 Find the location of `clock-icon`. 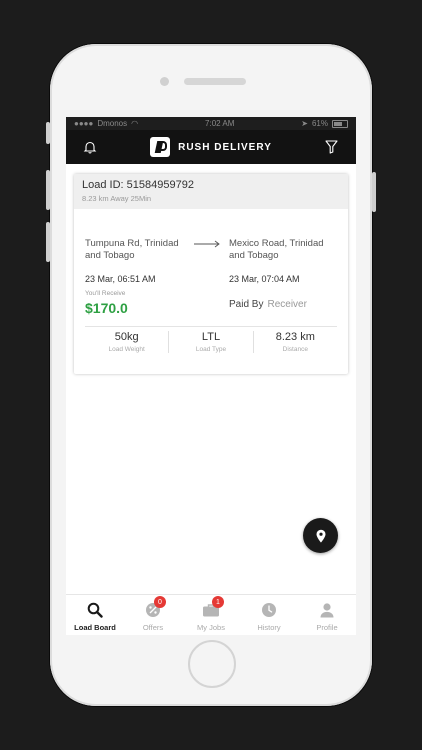

clock-icon is located at coordinates (269, 610).